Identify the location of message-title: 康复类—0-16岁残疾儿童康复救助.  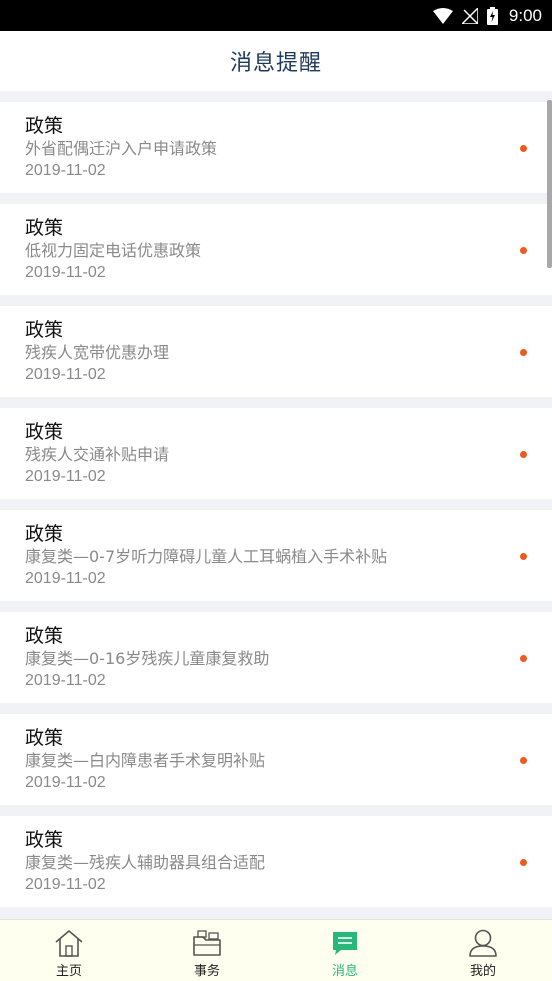
(147, 658).